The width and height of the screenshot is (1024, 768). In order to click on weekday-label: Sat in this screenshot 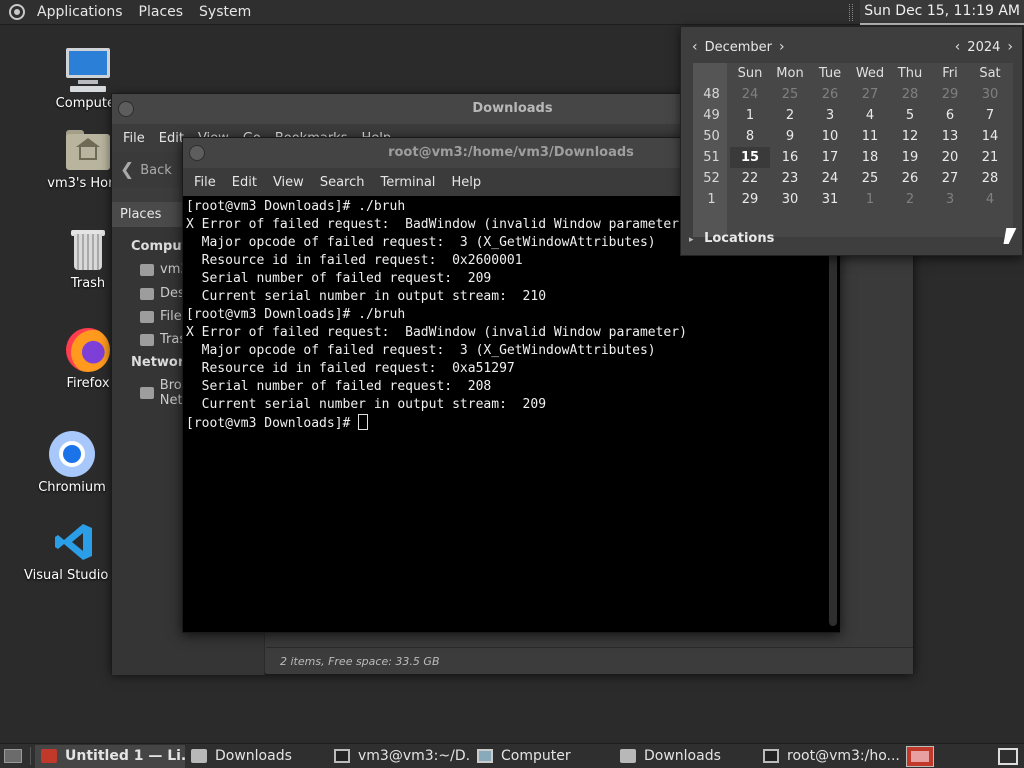, I will do `click(990, 73)`.